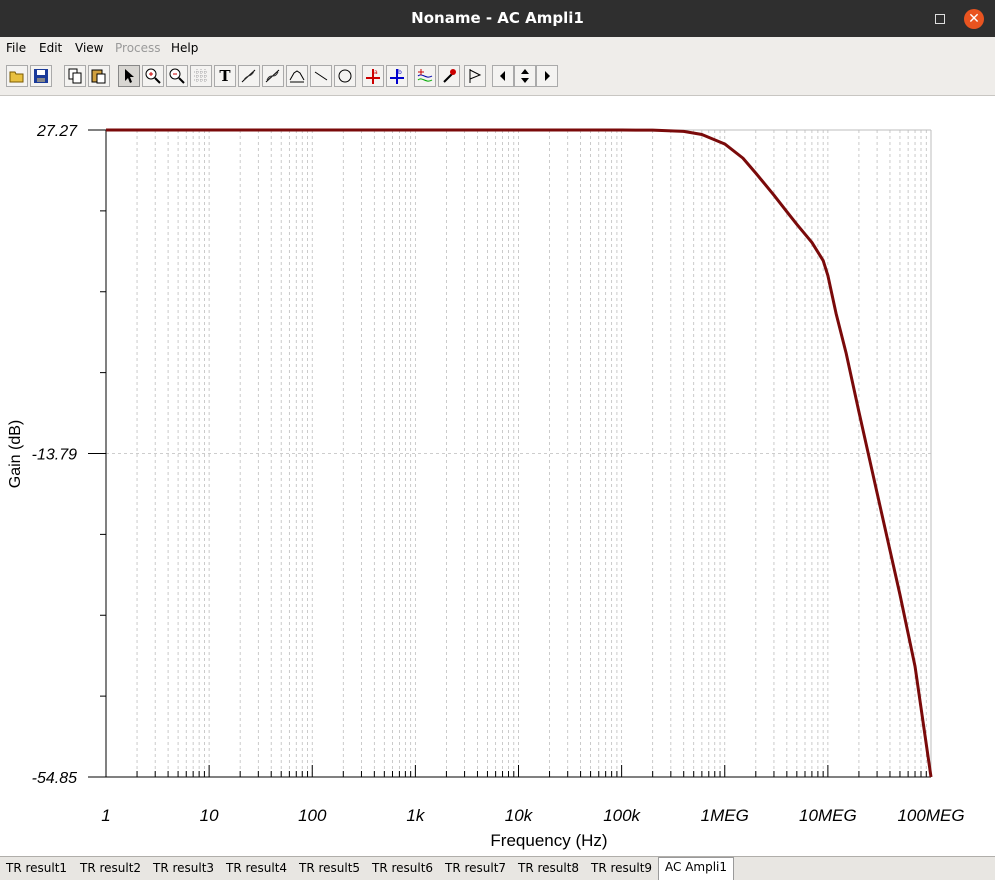  What do you see at coordinates (696, 868) in the screenshot?
I see `tab-ac-ampli1: AC Ampli1` at bounding box center [696, 868].